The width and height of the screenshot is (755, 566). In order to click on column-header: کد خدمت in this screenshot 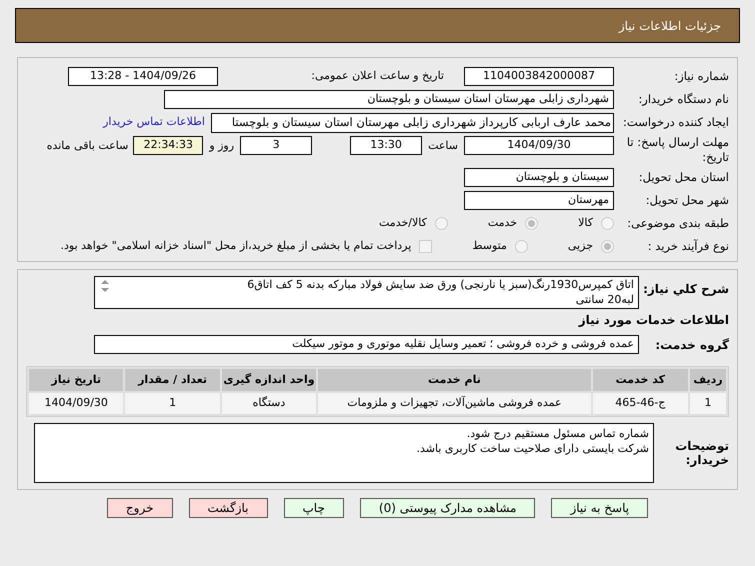, I will do `click(640, 380)`.